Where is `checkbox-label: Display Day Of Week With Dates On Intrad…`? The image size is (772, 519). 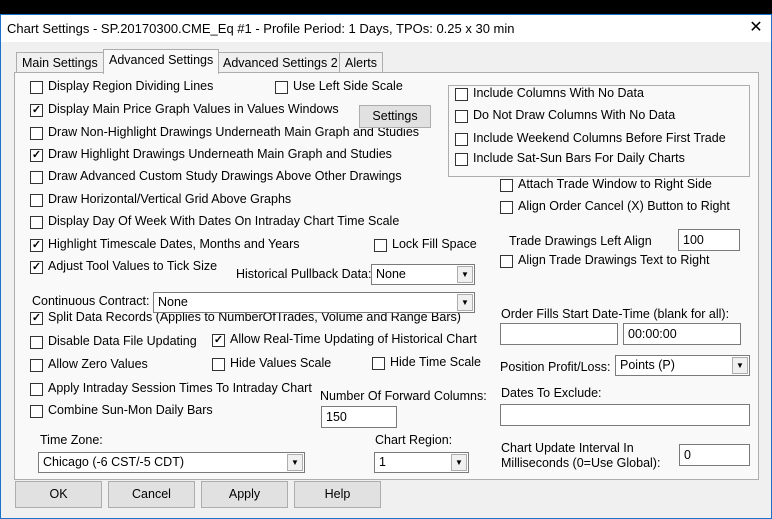 checkbox-label: Display Day Of Week With Dates On Intrad… is located at coordinates (223, 221).